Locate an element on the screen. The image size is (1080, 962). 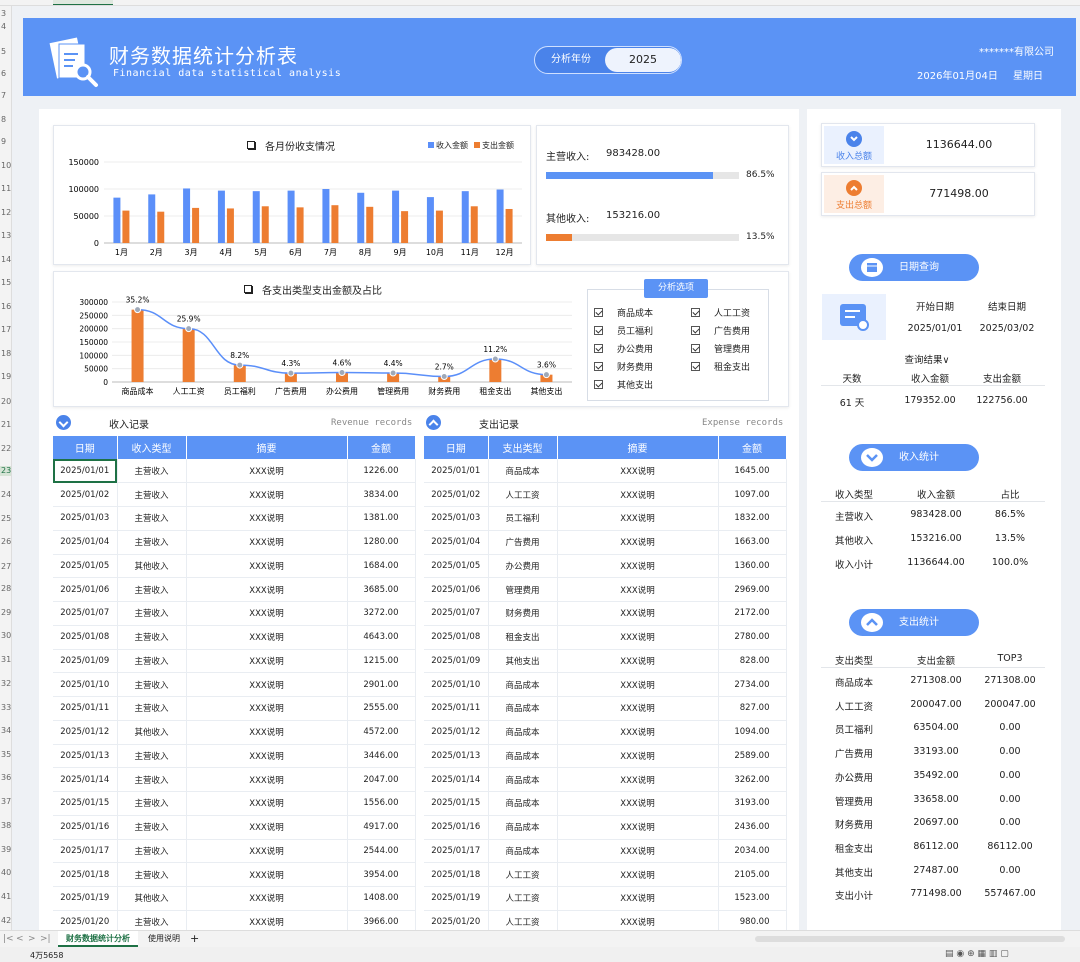
table-cell: 管理费用 is located at coordinates (523, 589).